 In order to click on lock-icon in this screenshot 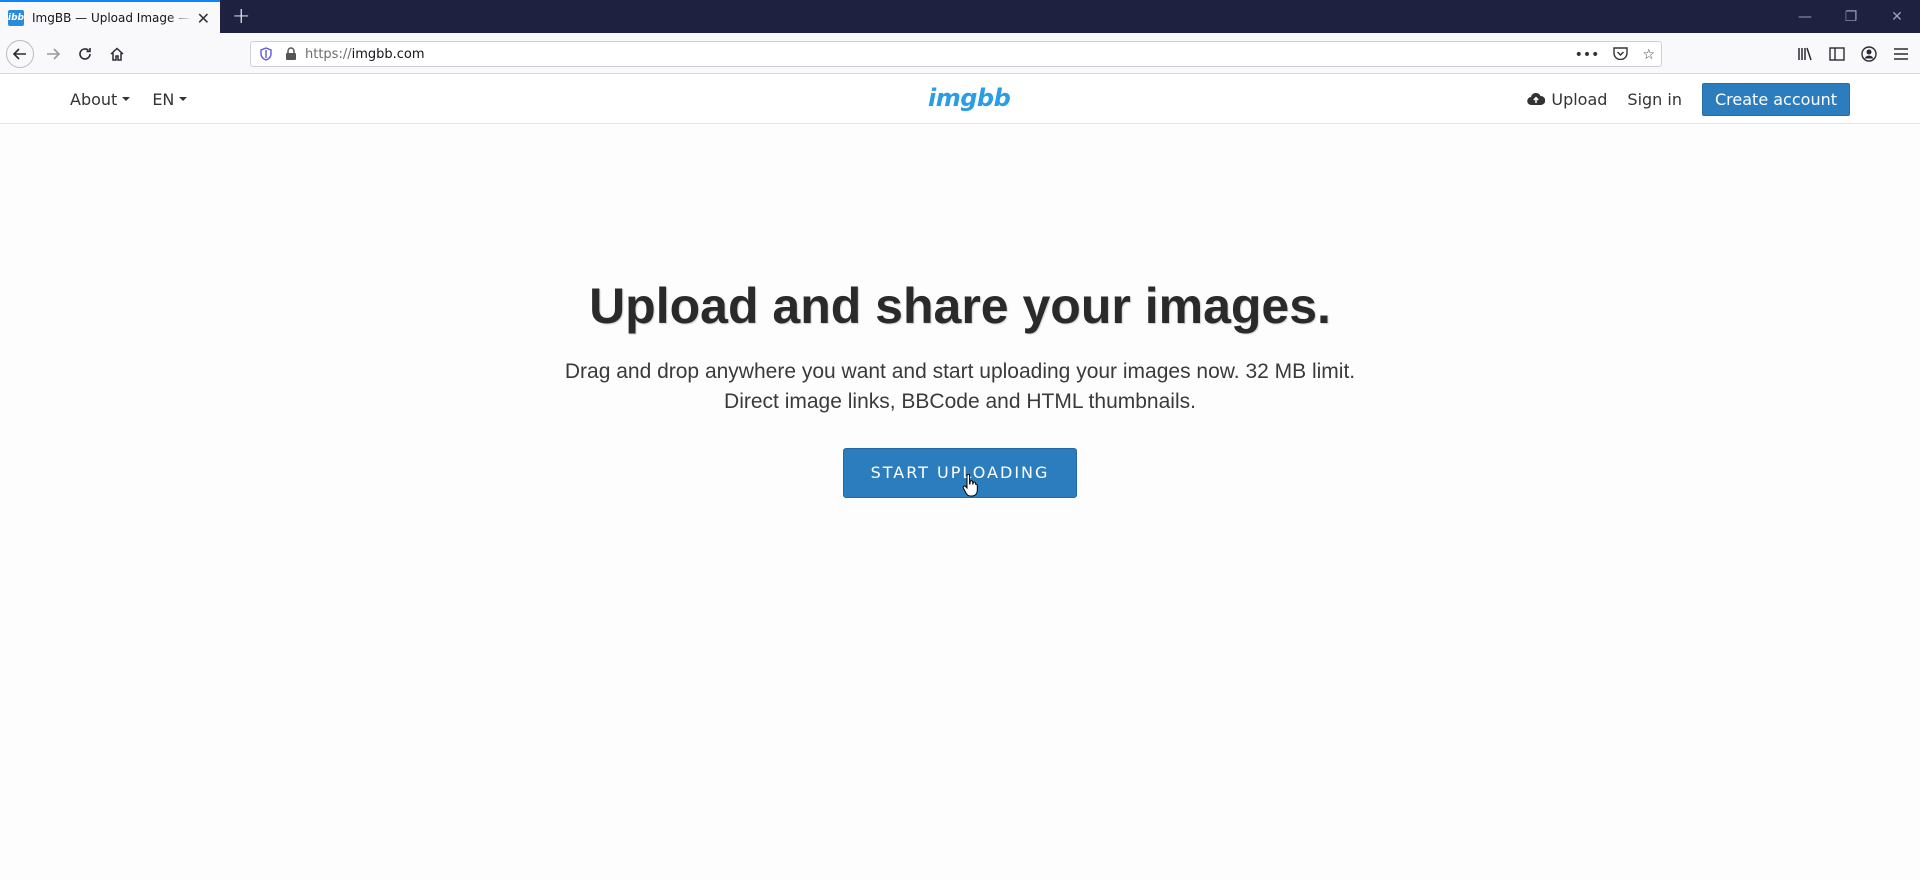, I will do `click(291, 54)`.